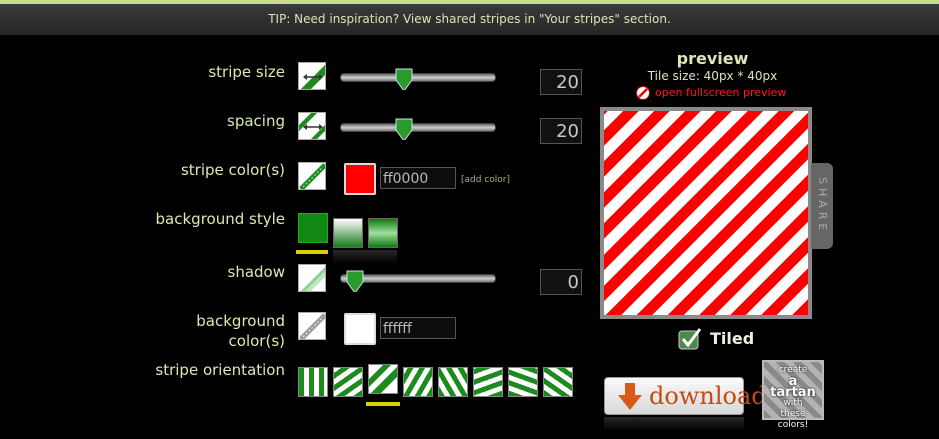 Image resolution: width=939 pixels, height=439 pixels. What do you see at coordinates (312, 176) in the screenshot?
I see `stripe-color-icon` at bounding box center [312, 176].